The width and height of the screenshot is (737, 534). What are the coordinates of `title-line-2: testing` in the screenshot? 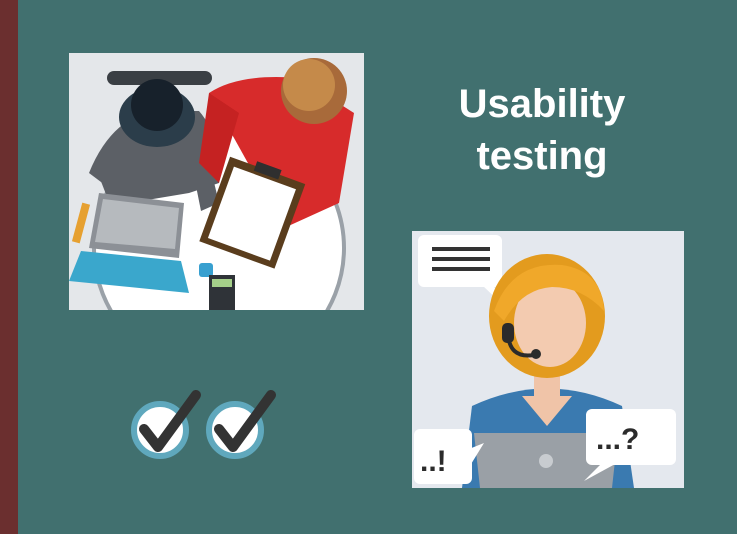 It's located at (542, 156).